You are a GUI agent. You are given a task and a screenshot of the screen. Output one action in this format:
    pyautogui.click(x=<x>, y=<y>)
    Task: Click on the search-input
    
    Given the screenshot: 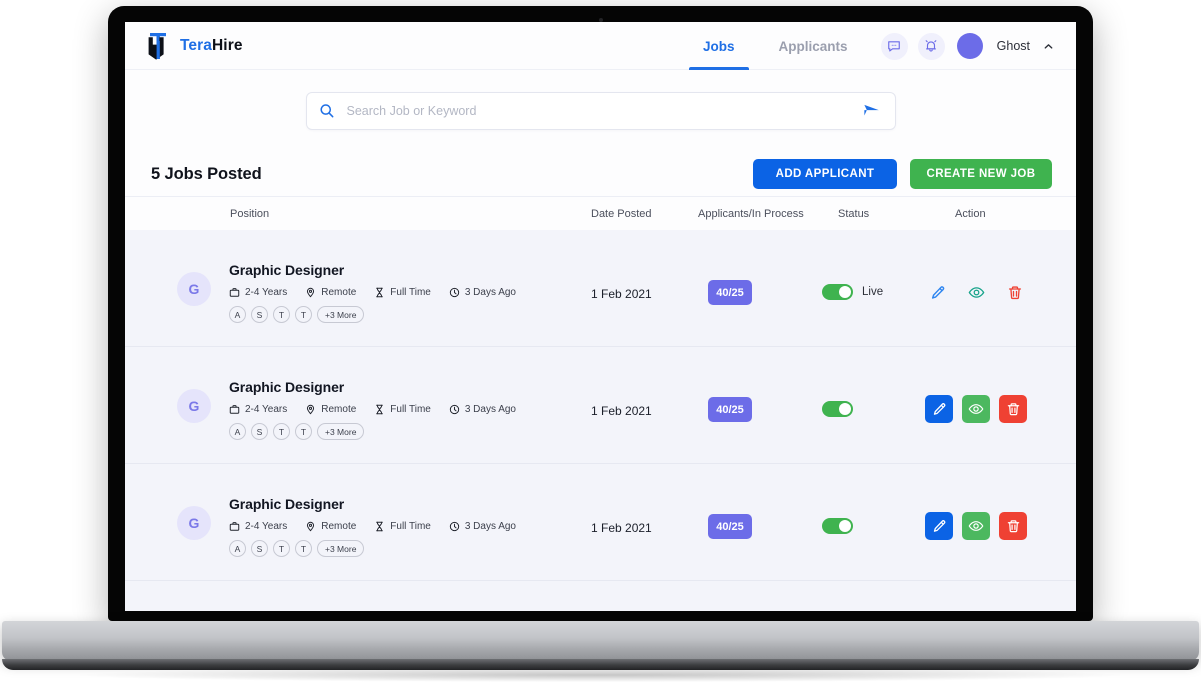 What is the action you would take?
    pyautogui.click(x=604, y=111)
    